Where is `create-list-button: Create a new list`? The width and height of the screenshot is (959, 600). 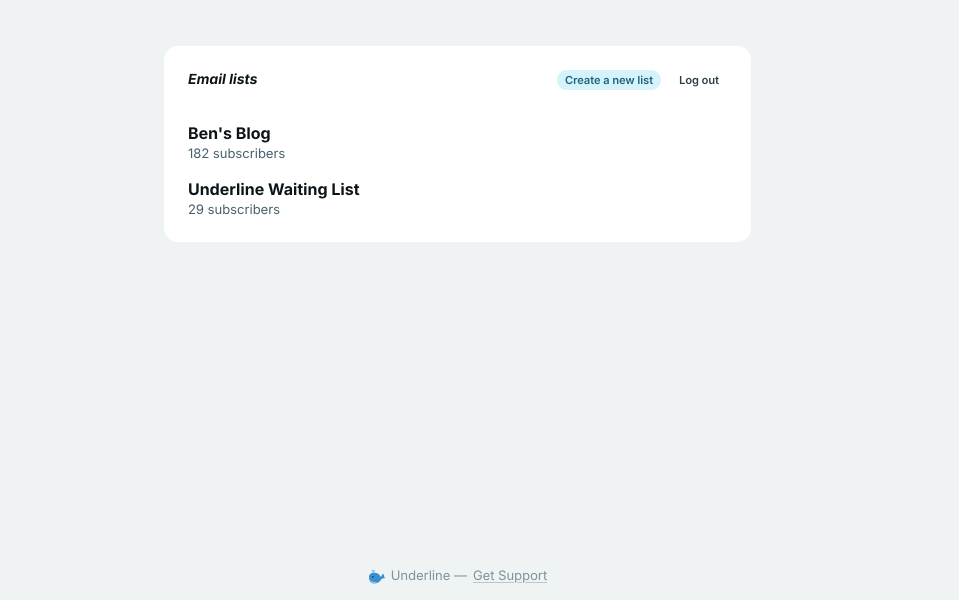 create-list-button: Create a new list is located at coordinates (609, 80).